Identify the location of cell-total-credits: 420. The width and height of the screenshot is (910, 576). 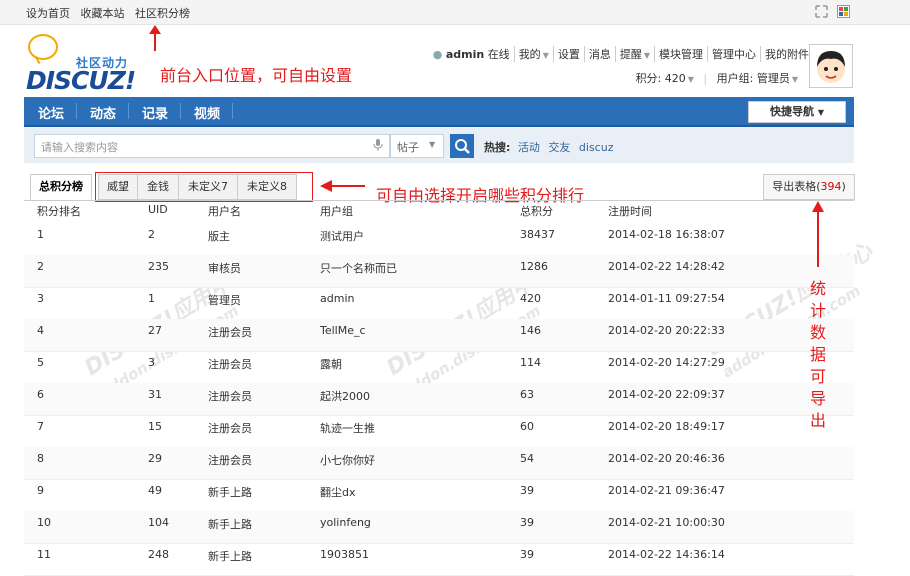
(530, 298).